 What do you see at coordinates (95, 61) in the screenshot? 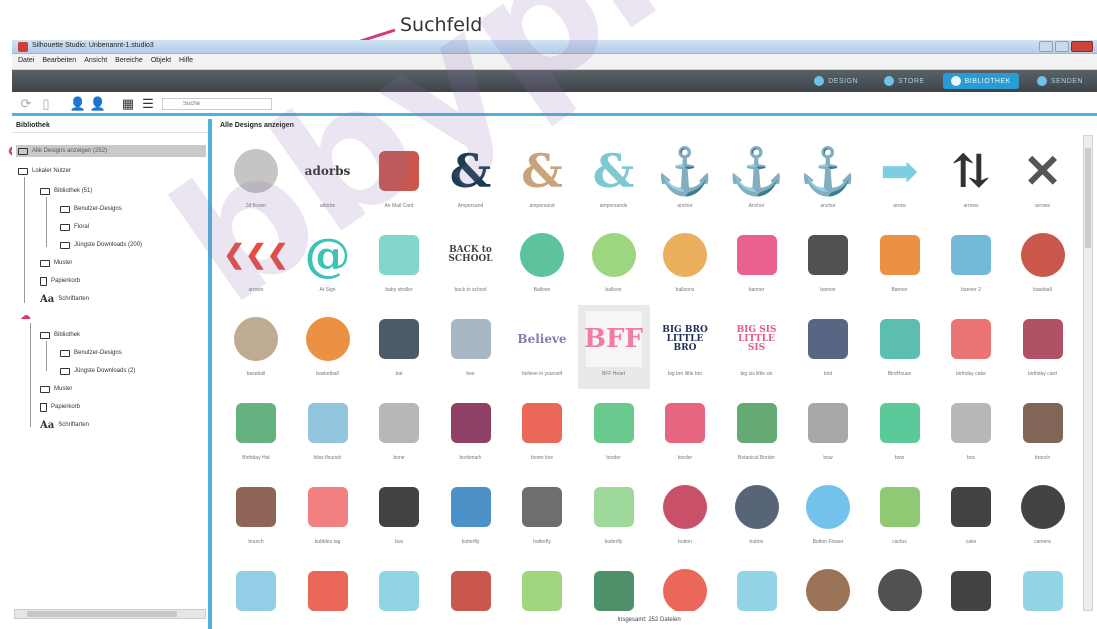
I see `menu-ansicht: Ansicht` at bounding box center [95, 61].